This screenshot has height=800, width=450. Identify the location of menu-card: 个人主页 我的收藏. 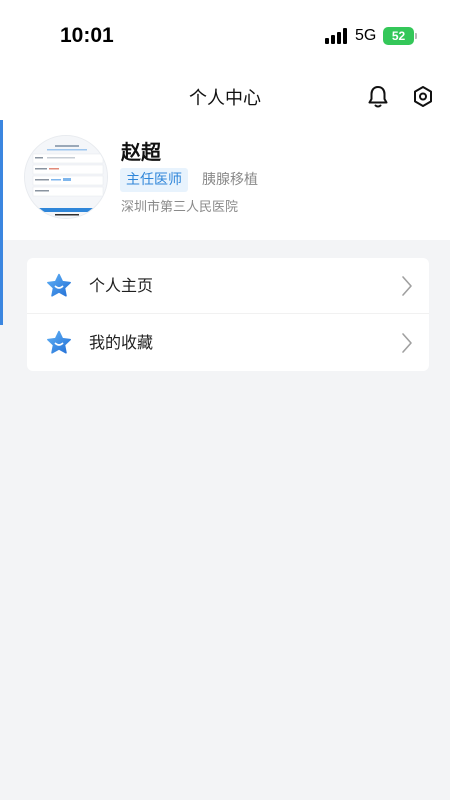
(228, 314).